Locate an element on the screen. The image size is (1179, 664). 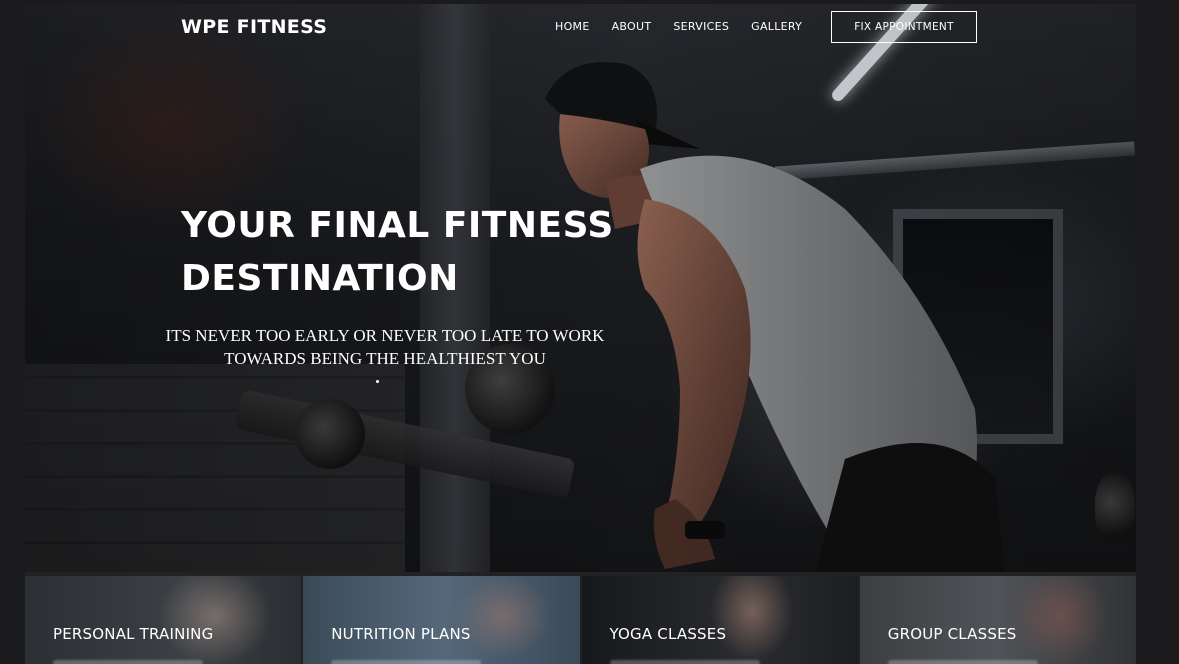
service-card-group-classes: GROUP CLASSES is located at coordinates (997, 620).